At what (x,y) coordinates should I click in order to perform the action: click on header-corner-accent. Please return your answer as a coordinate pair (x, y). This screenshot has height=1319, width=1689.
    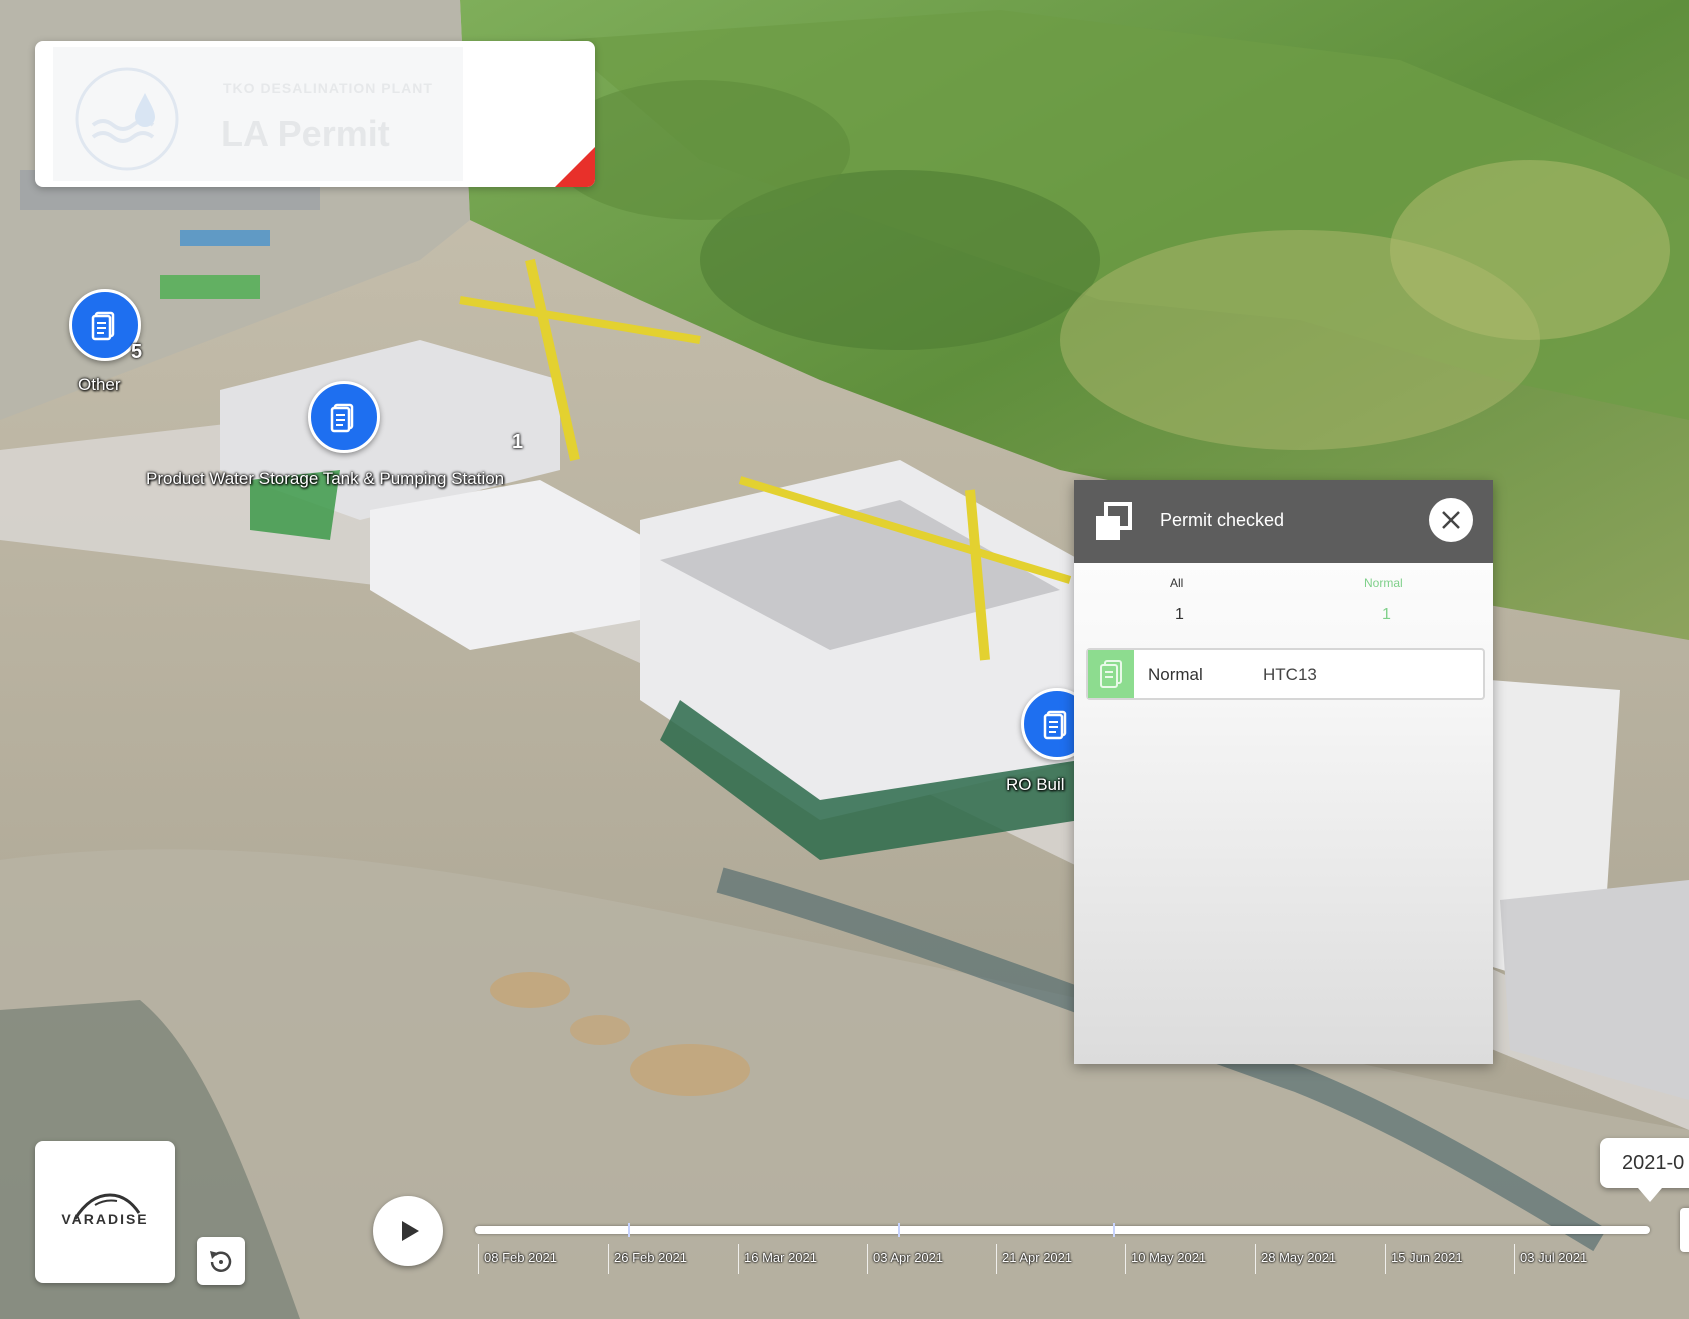
    Looking at the image, I should click on (575, 167).